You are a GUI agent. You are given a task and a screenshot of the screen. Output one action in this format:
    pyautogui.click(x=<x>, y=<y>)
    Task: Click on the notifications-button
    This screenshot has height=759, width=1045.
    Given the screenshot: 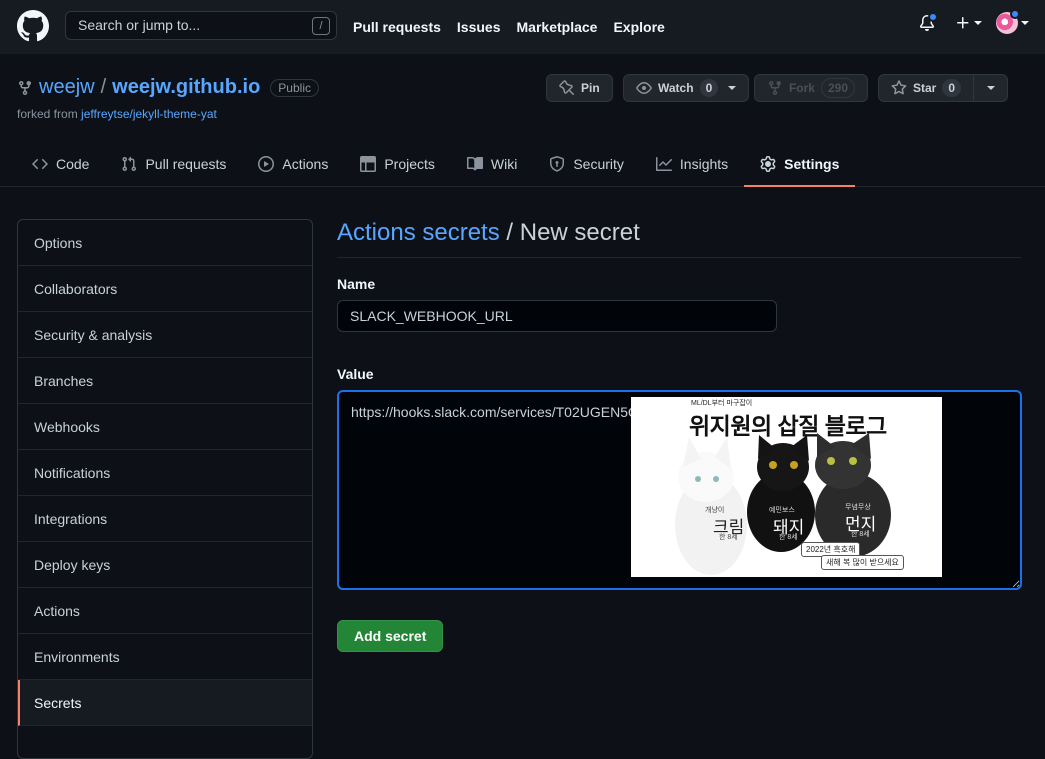 What is the action you would take?
    pyautogui.click(x=928, y=21)
    